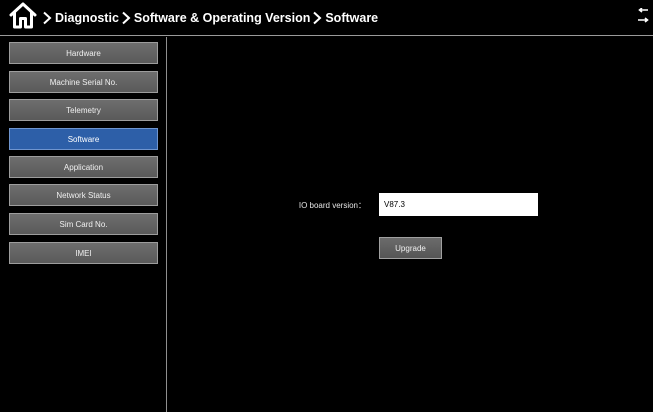 The height and width of the screenshot is (412, 653). I want to click on breadcrumb-software: Software, so click(352, 17).